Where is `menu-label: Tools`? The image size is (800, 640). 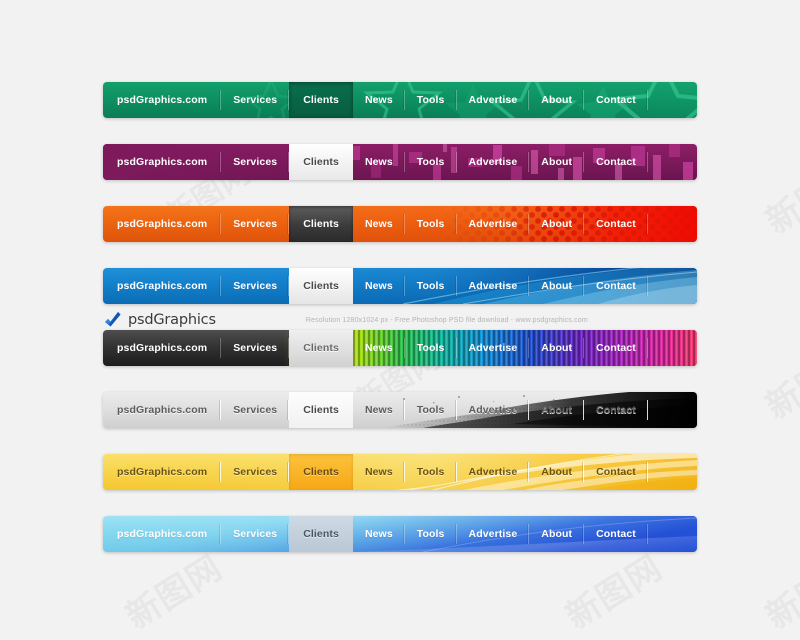
menu-label: Tools is located at coordinates (430, 286).